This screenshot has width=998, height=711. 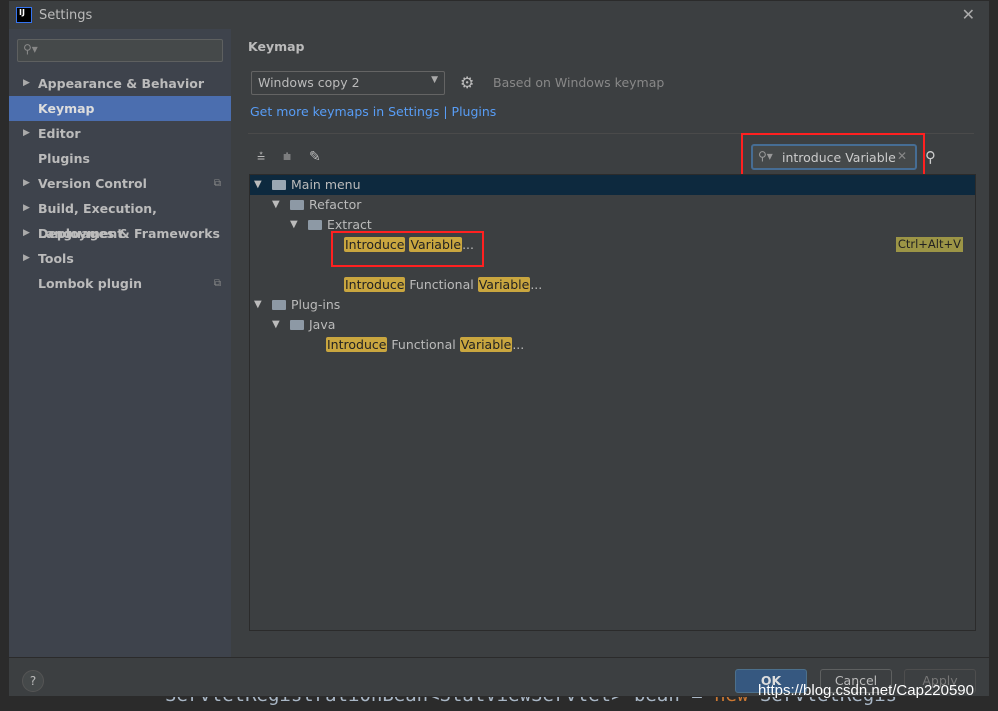 What do you see at coordinates (261, 157) in the screenshot?
I see `expand-all-icon: ⩮` at bounding box center [261, 157].